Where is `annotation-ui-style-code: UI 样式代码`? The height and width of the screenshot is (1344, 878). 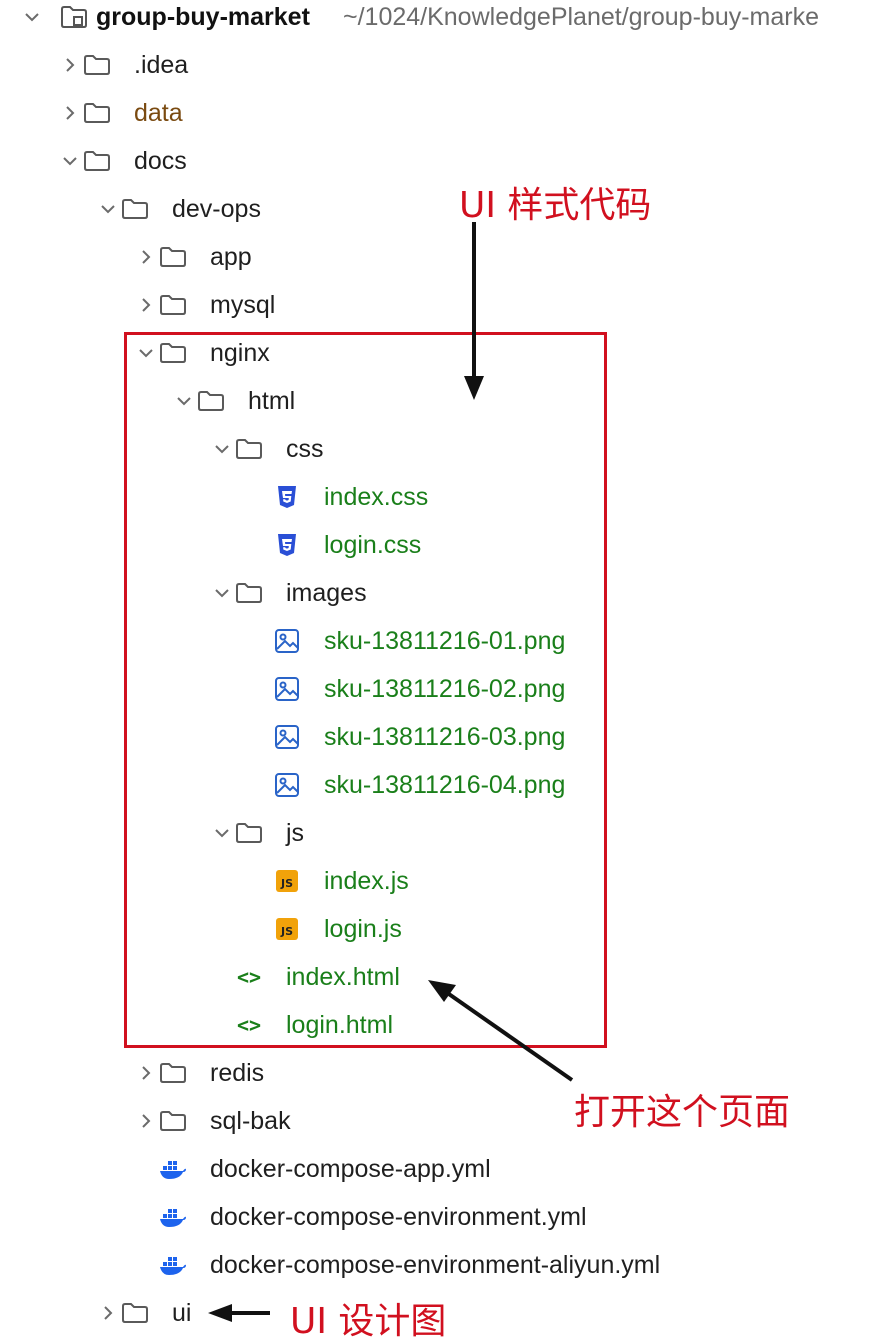 annotation-ui-style-code: UI 样式代码 is located at coordinates (555, 205).